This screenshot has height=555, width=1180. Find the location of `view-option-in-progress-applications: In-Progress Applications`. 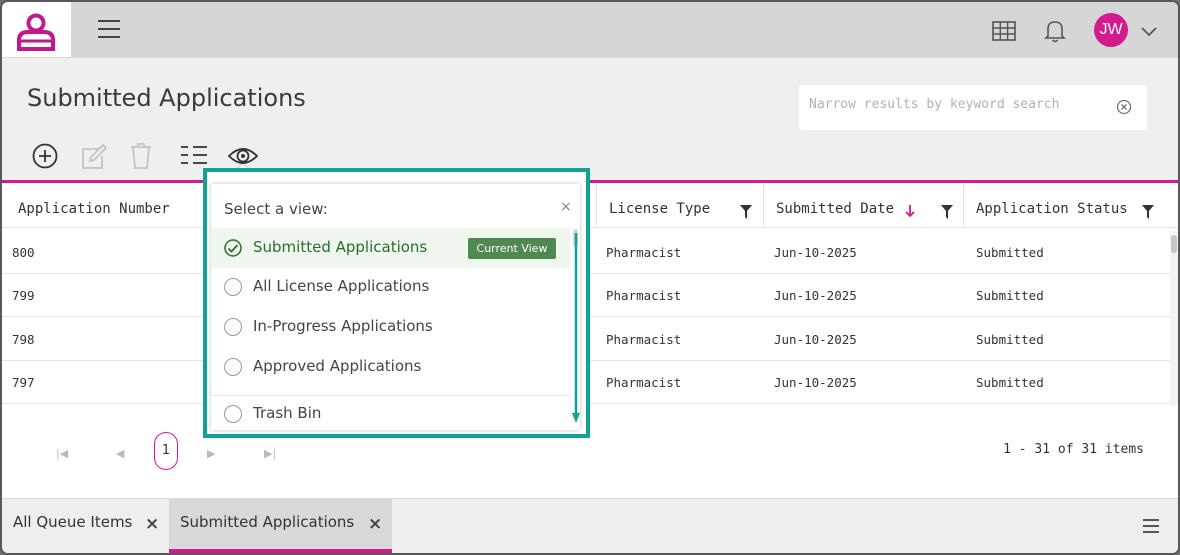

view-option-in-progress-applications: In-Progress Applications is located at coordinates (390, 327).